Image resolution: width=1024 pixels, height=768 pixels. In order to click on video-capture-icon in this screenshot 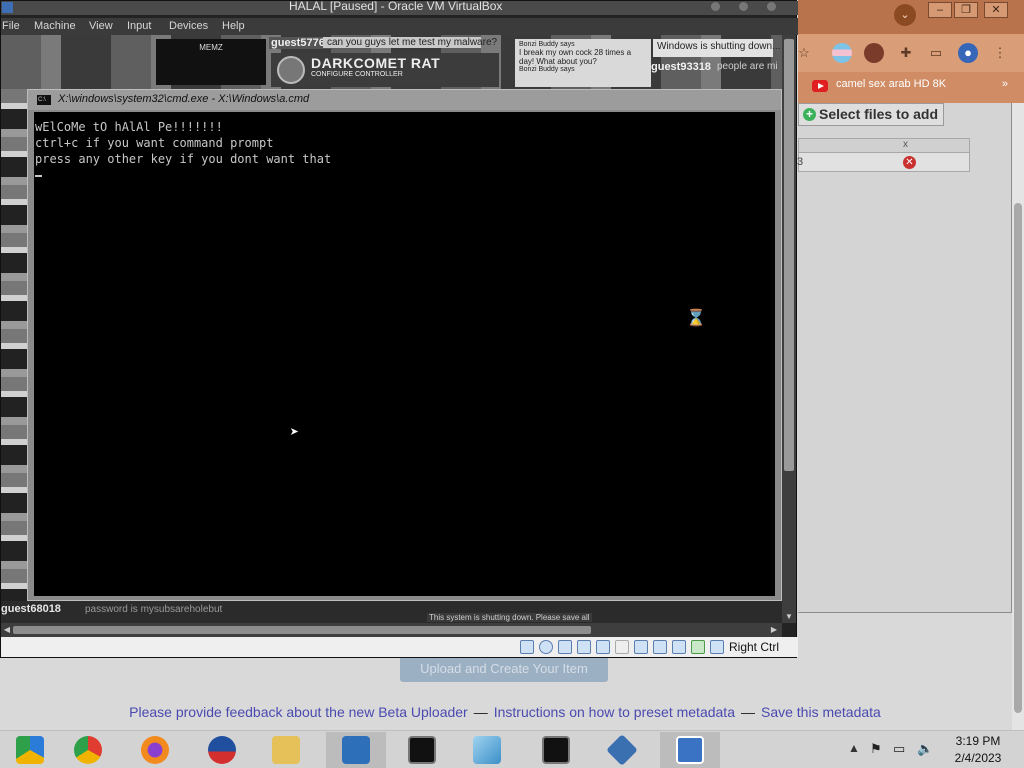, I will do `click(660, 647)`.